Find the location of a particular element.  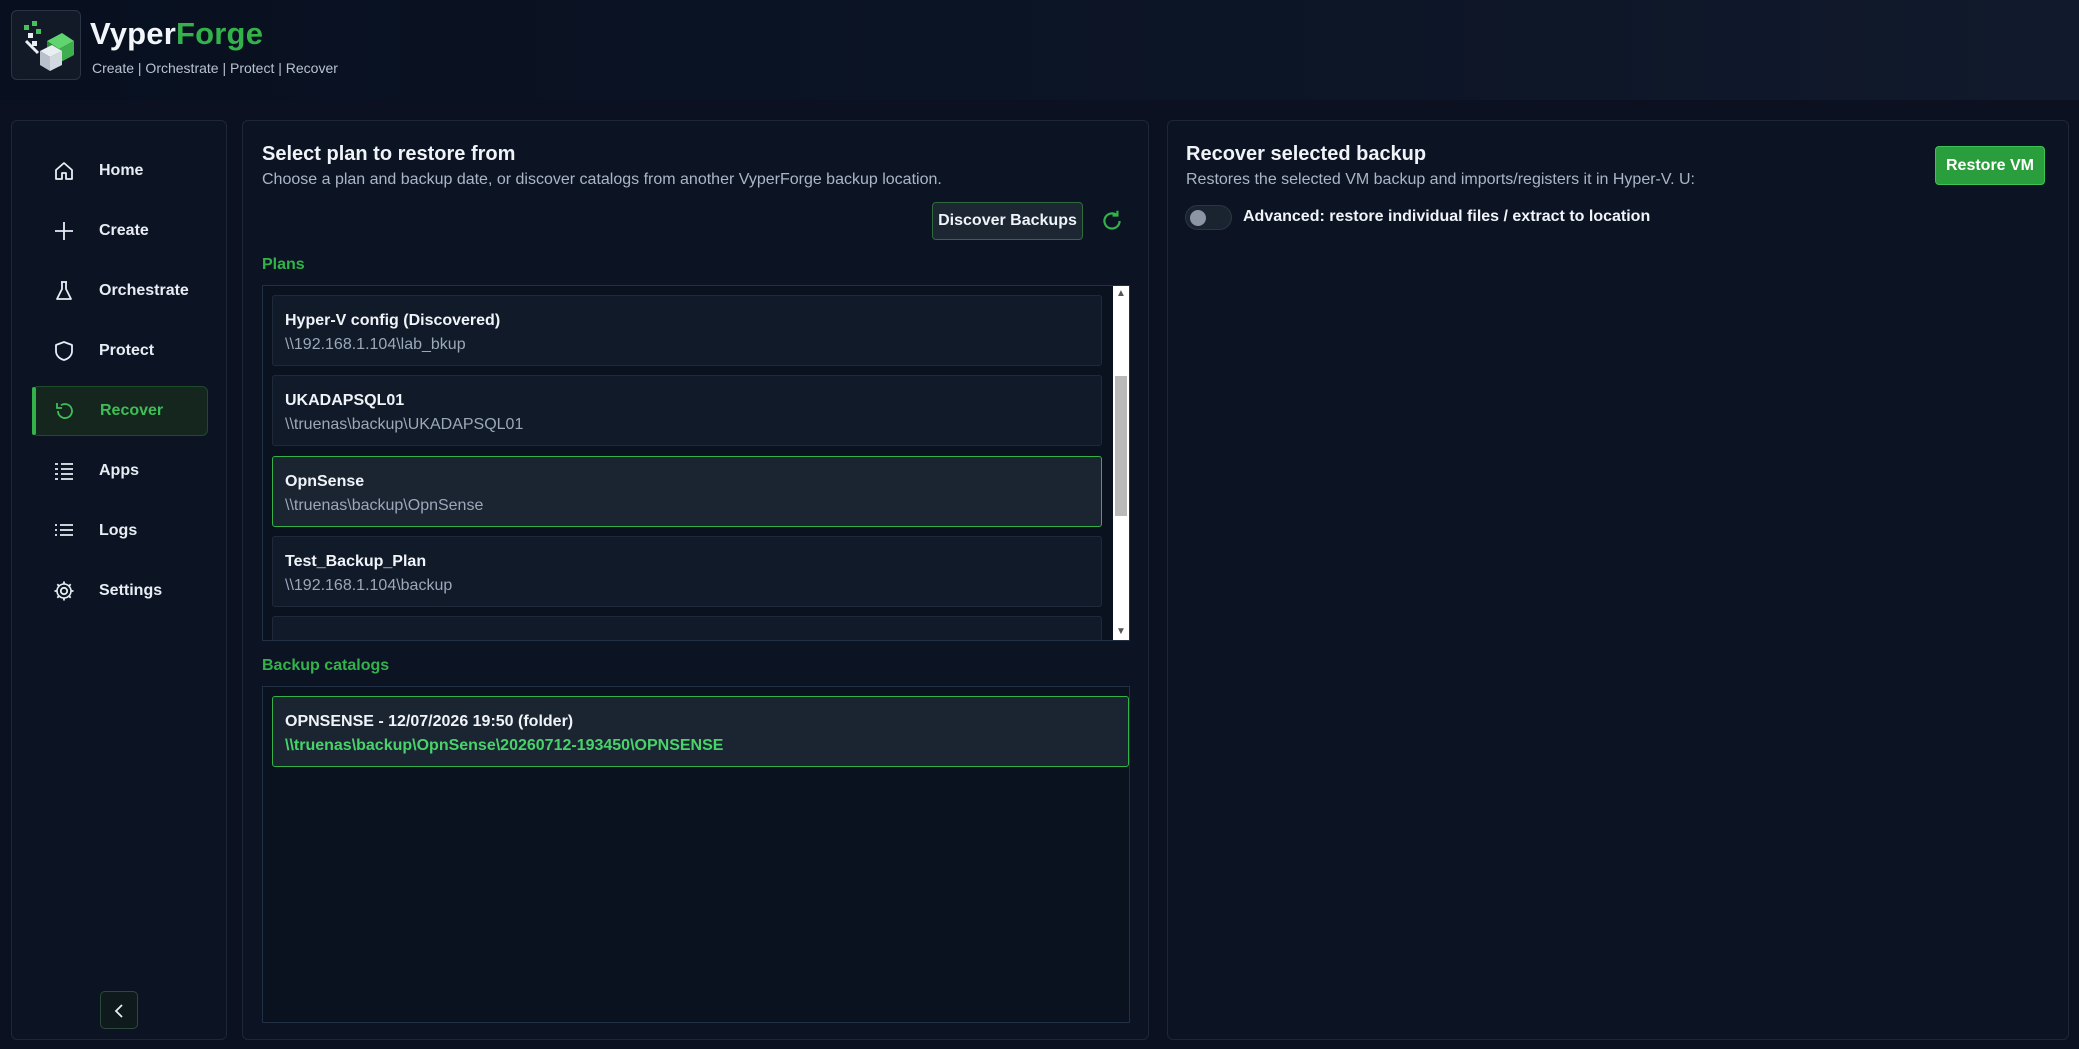

plans-scrollbar: ▲ ▼ is located at coordinates (1121, 463).